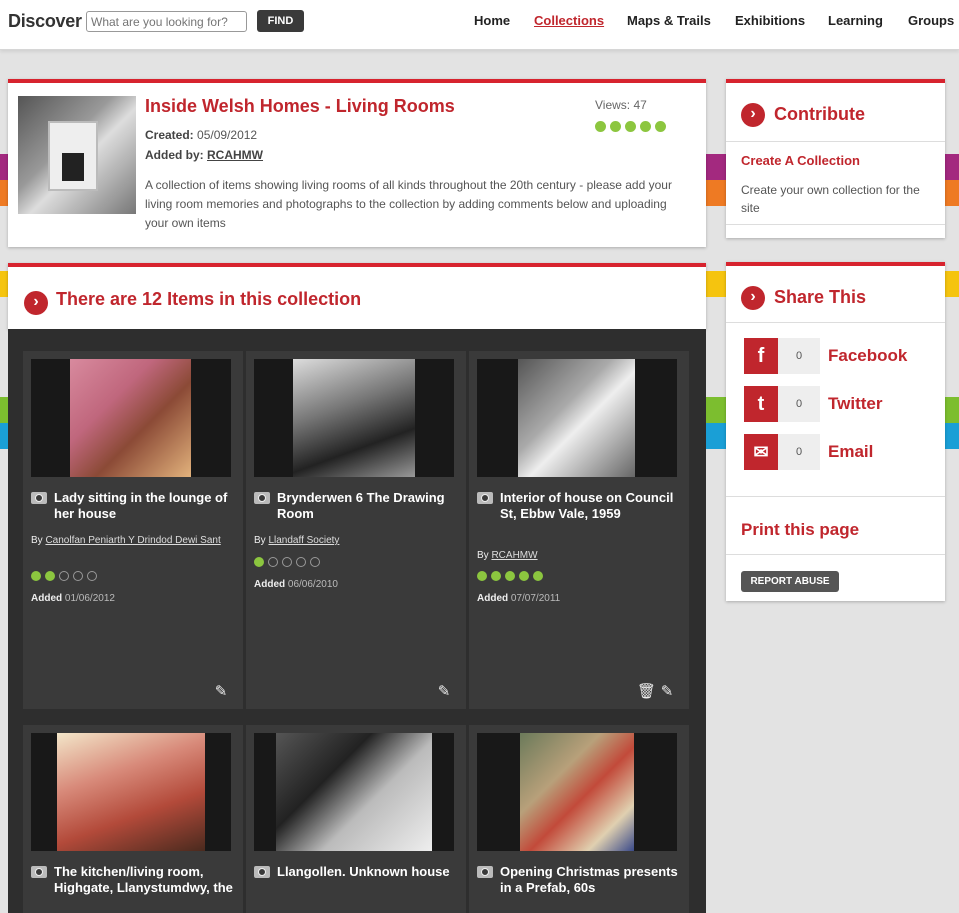  I want to click on item-card: Llangollen. Unknown house, so click(356, 819).